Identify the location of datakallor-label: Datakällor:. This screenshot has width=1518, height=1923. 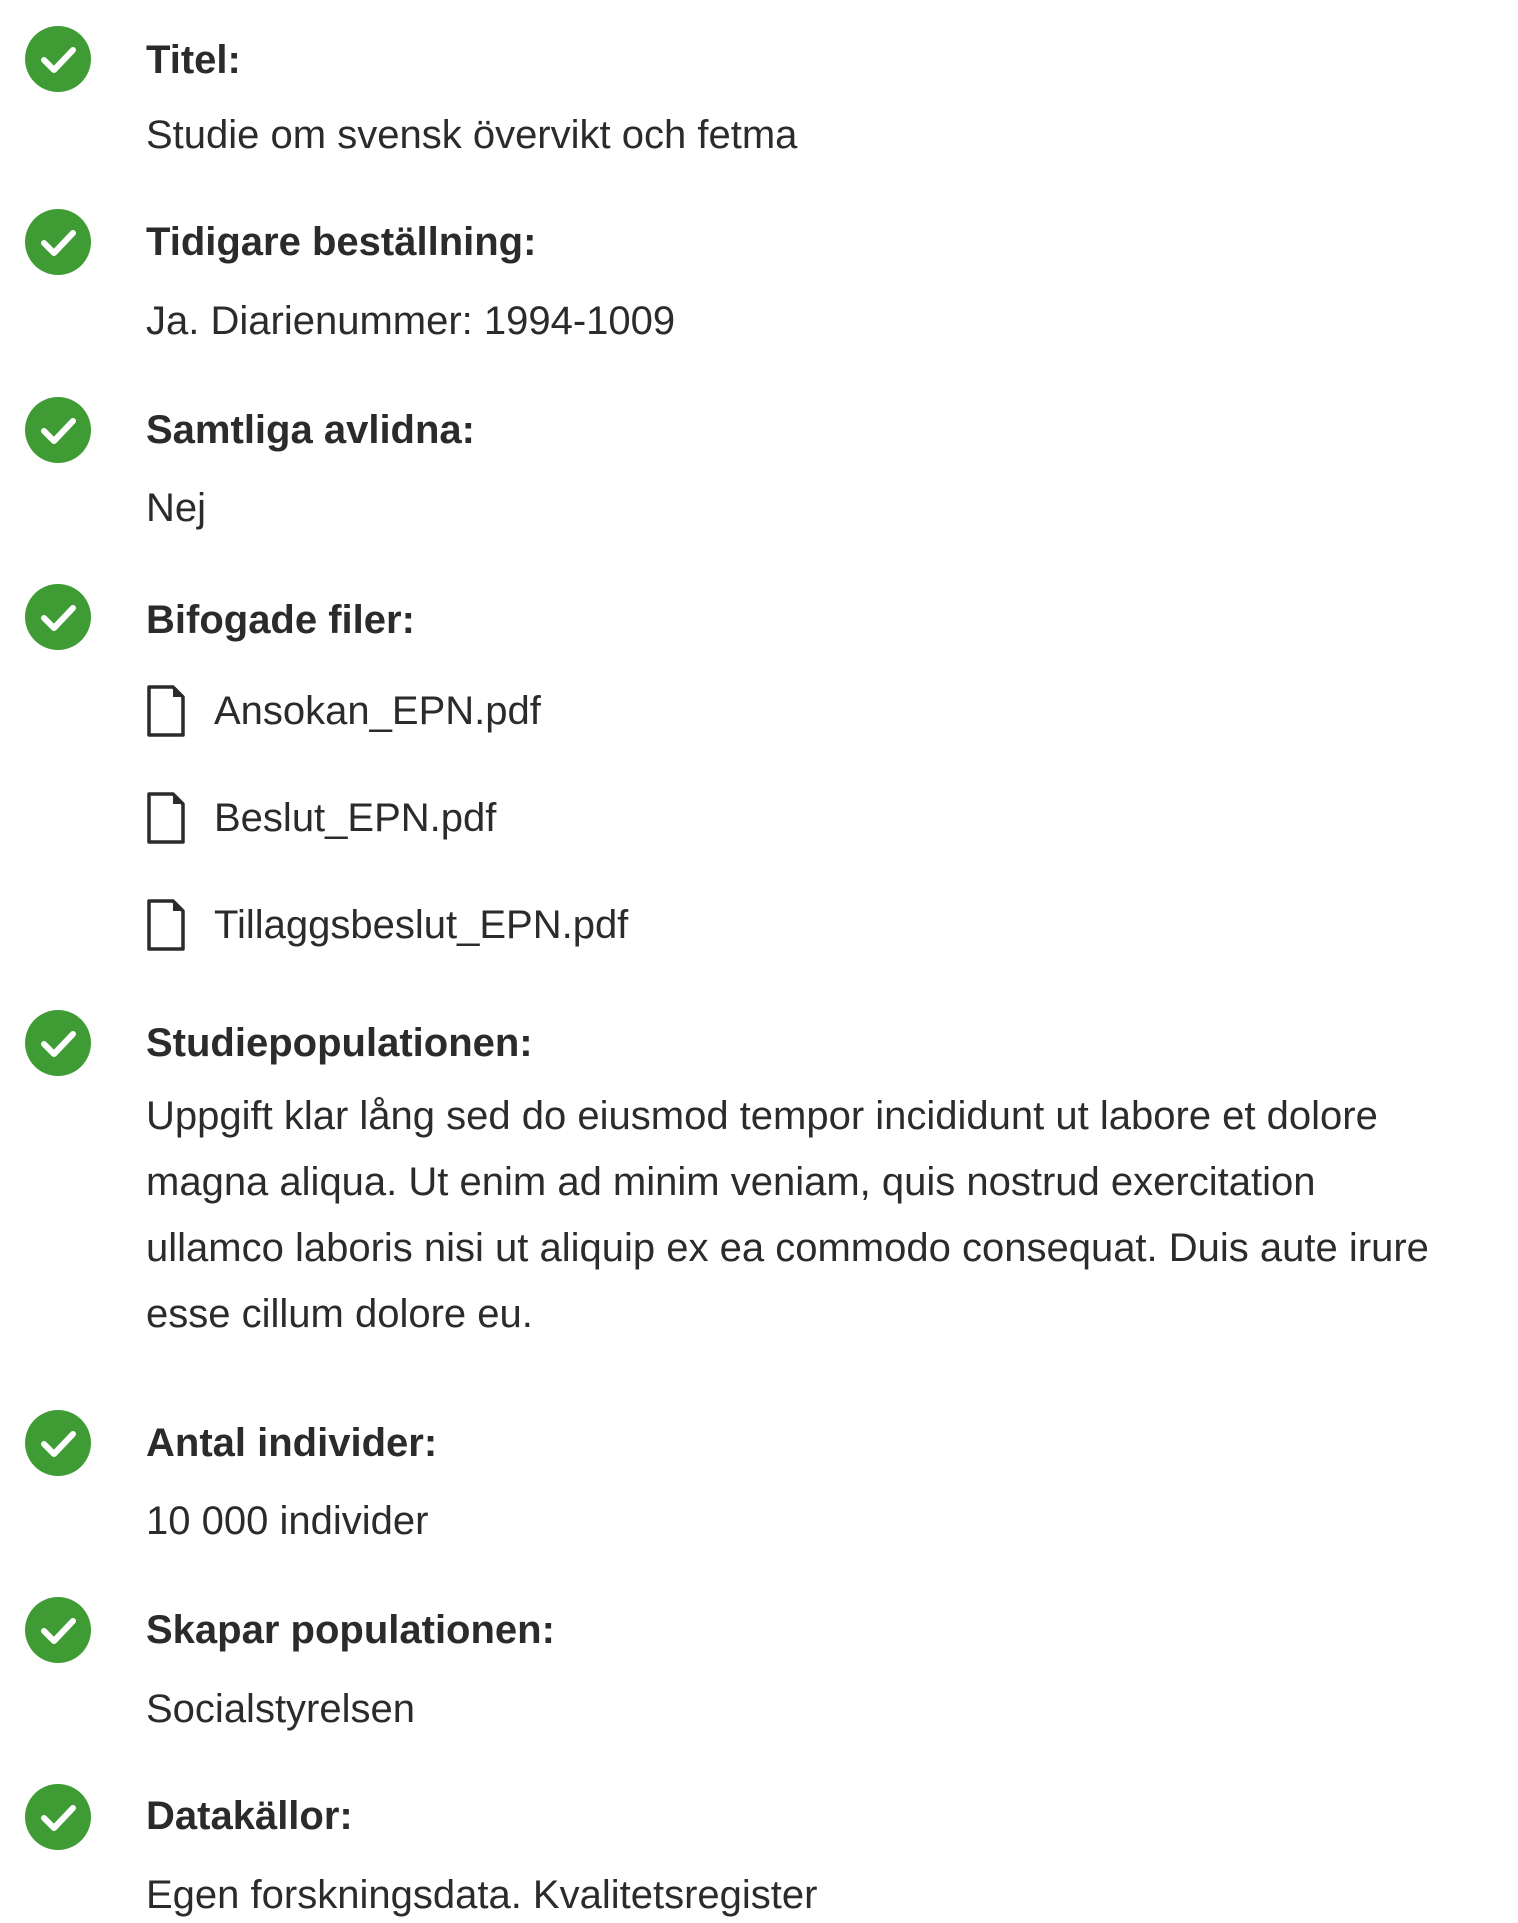
(249, 1816).